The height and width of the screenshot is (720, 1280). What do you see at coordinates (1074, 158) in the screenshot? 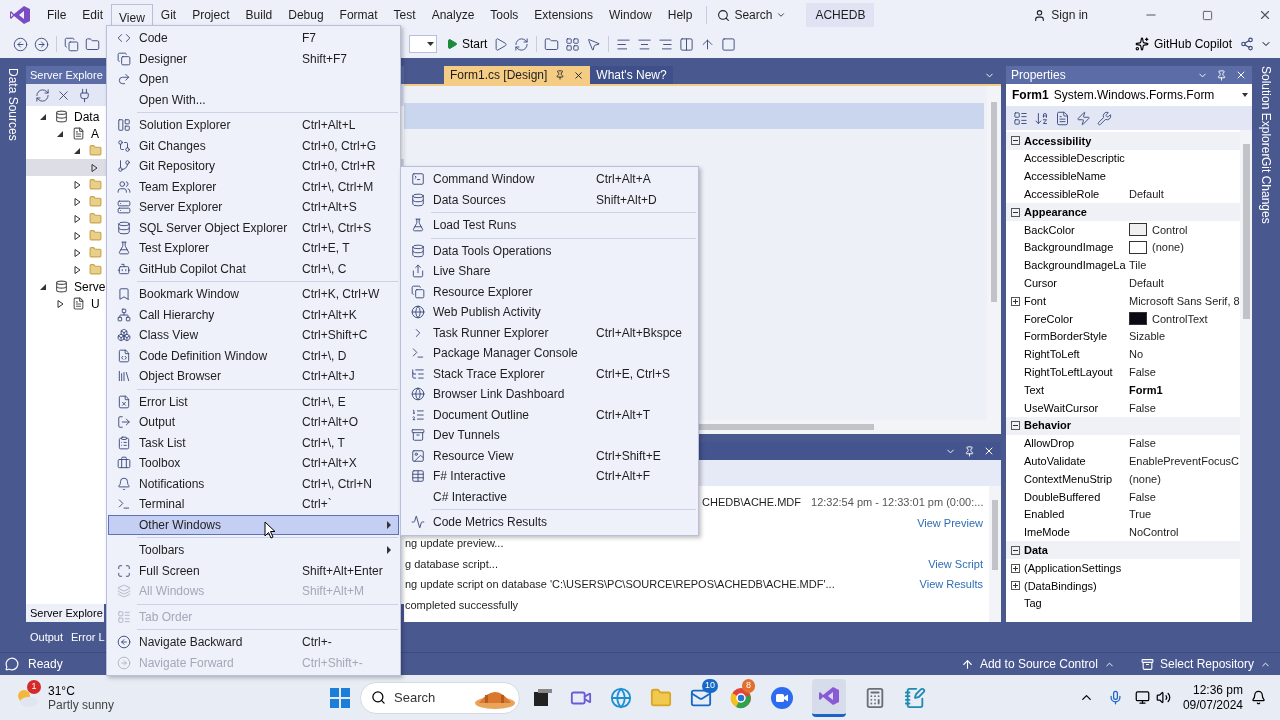
I see `property-name: AccessibleDescriptic` at bounding box center [1074, 158].